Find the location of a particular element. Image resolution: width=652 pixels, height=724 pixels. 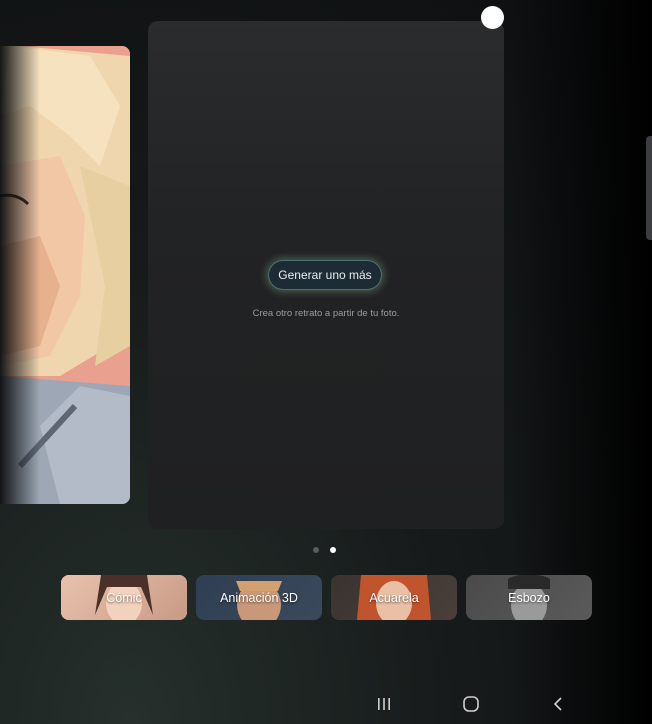

style-label-sketch: Esbozo is located at coordinates (529, 597).